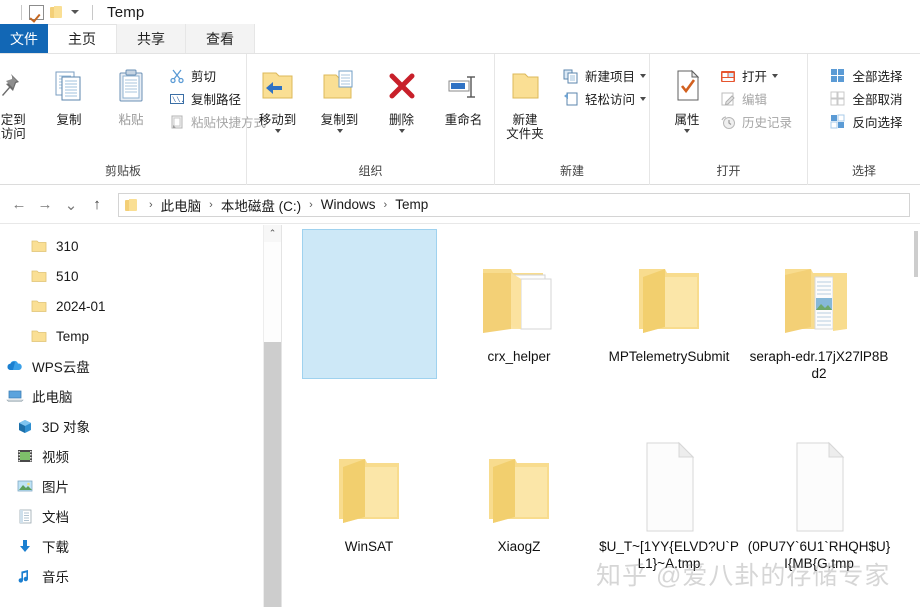 The height and width of the screenshot is (607, 920). Describe the element at coordinates (669, 297) in the screenshot. I see `file-item-mptelemetrysubmit: MPTelemetrySubmit` at that location.